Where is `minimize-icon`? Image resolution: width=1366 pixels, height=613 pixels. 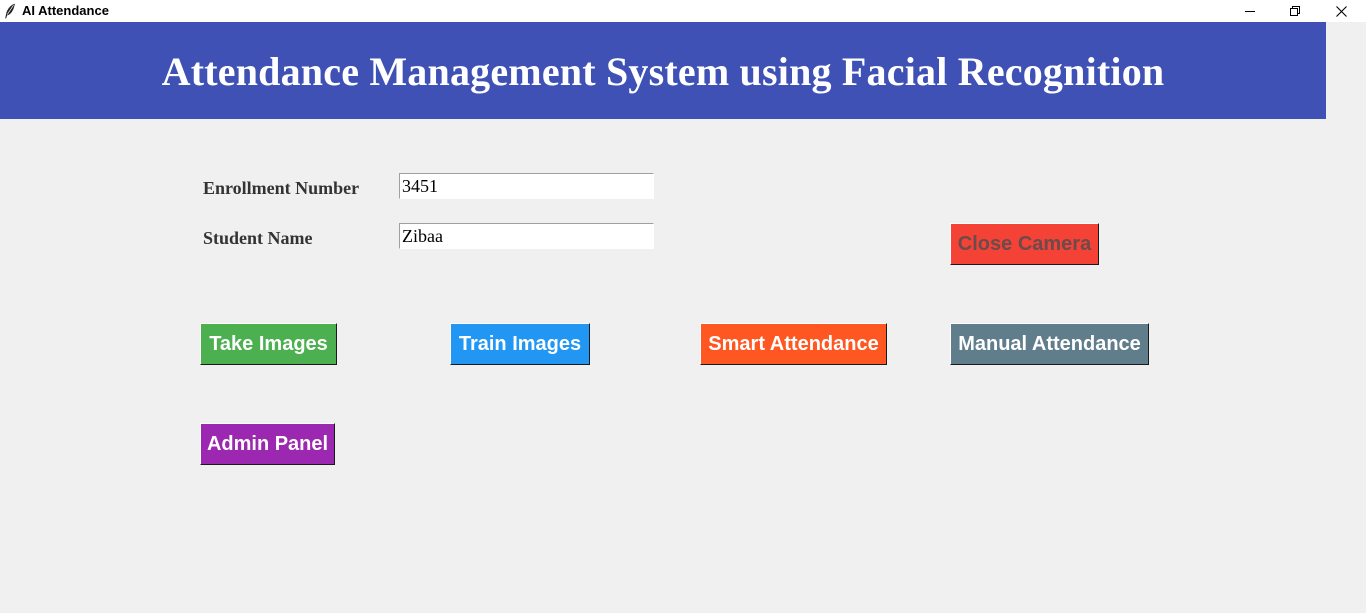 minimize-icon is located at coordinates (1250, 11).